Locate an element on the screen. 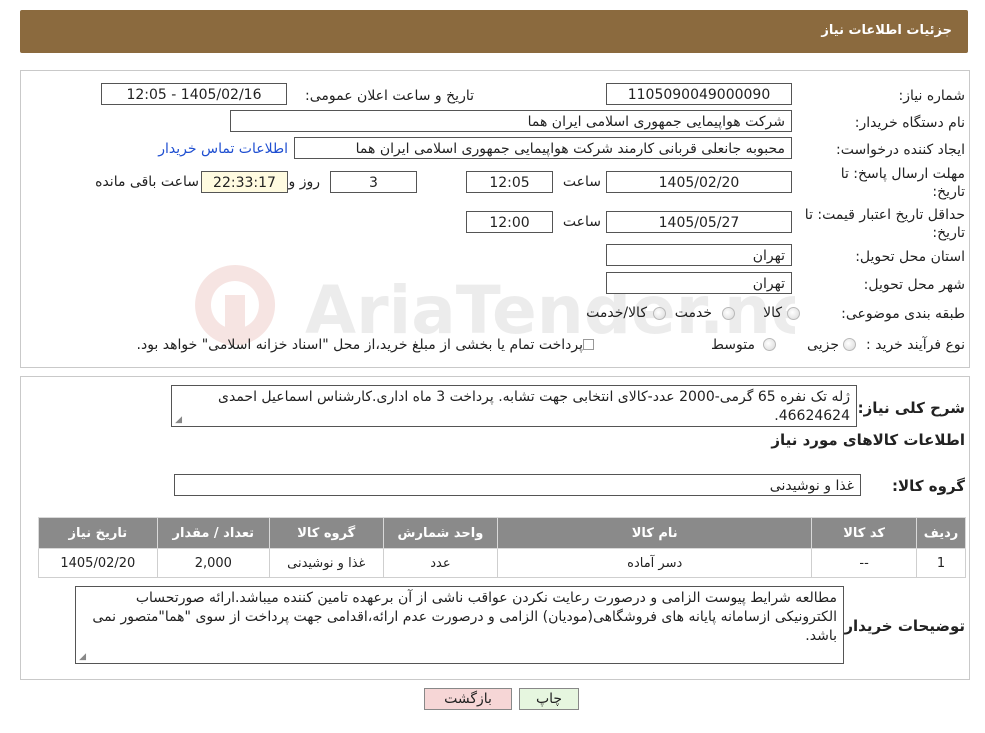 This screenshot has height=733, width=985. category-radio-goods-service is located at coordinates (659, 313).